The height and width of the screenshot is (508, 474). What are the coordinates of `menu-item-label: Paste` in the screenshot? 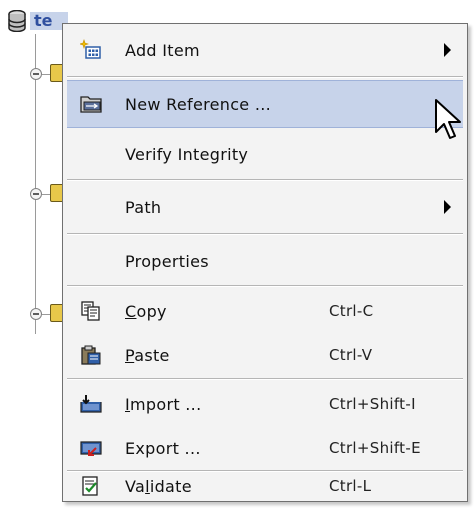 It's located at (147, 355).